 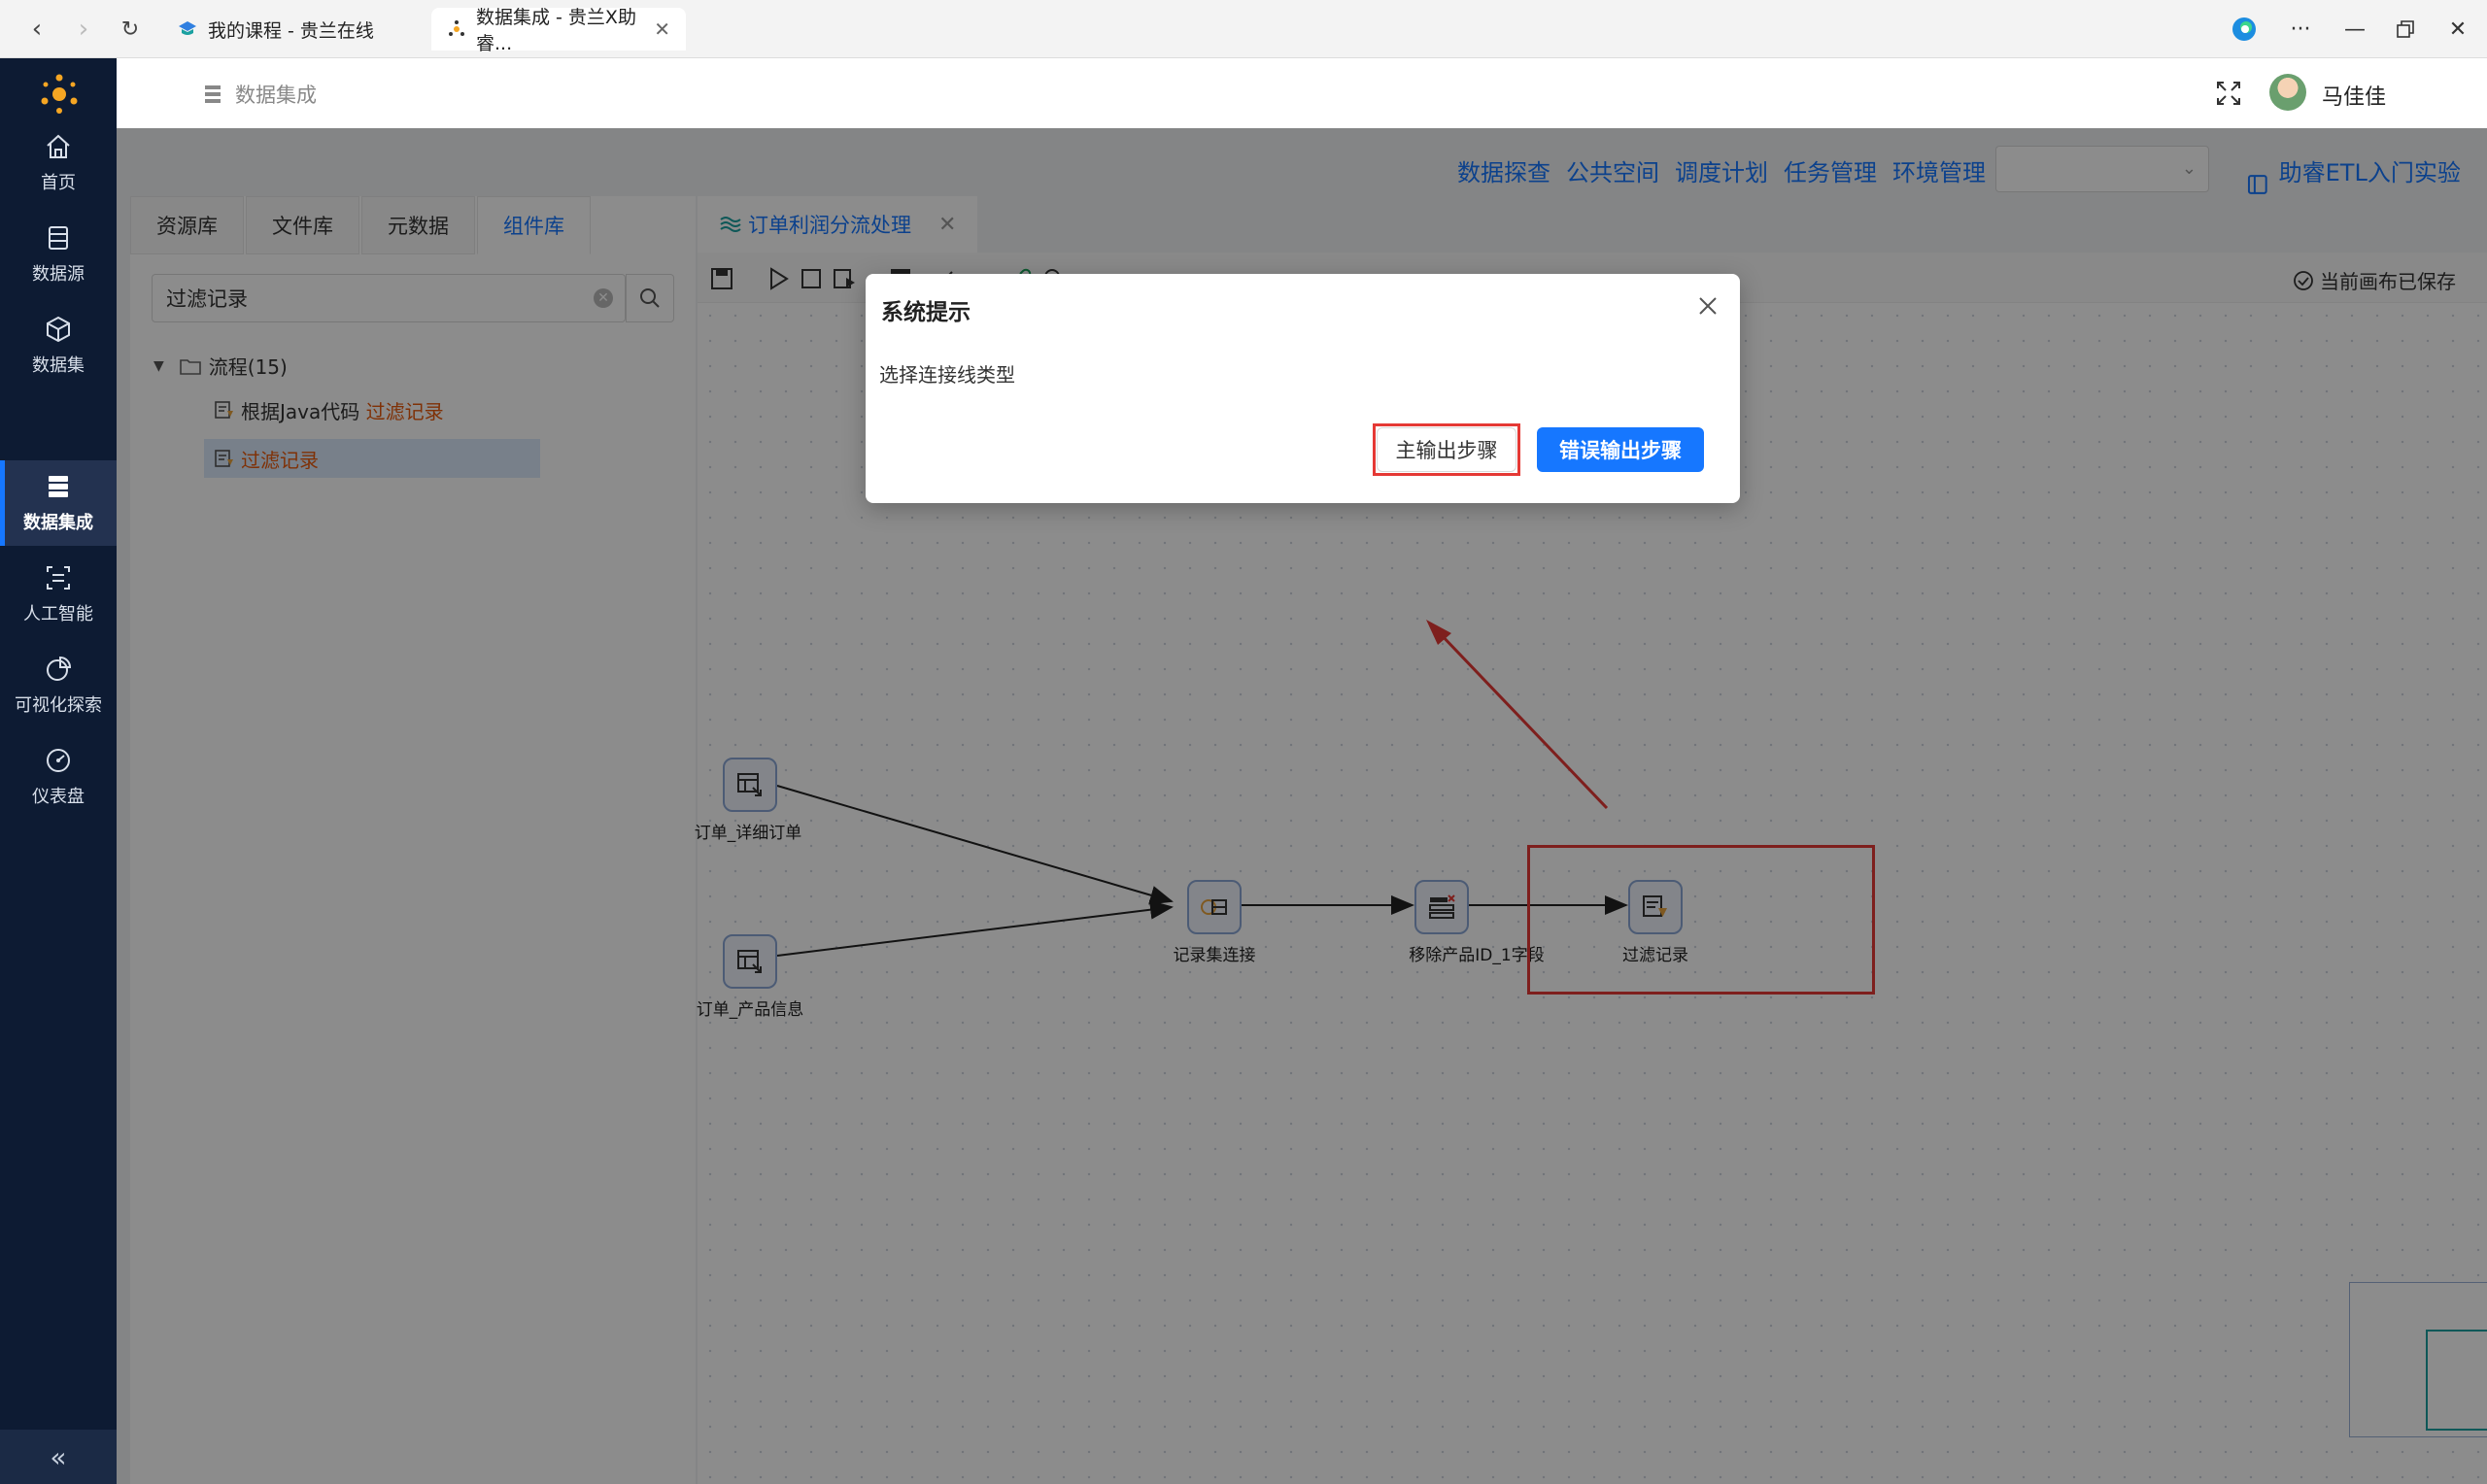 What do you see at coordinates (58, 183) in the screenshot?
I see `sidebar-item-label: 首页` at bounding box center [58, 183].